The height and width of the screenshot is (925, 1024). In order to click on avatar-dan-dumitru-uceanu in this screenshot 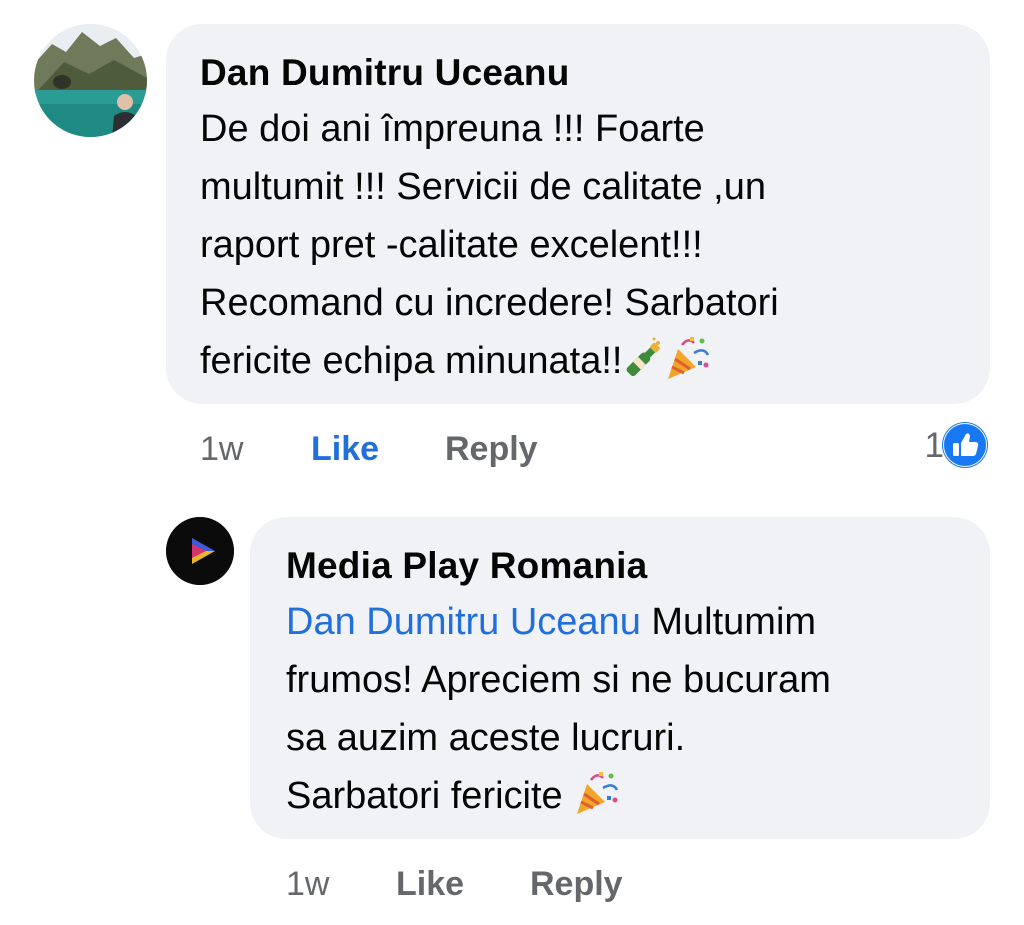, I will do `click(90, 80)`.